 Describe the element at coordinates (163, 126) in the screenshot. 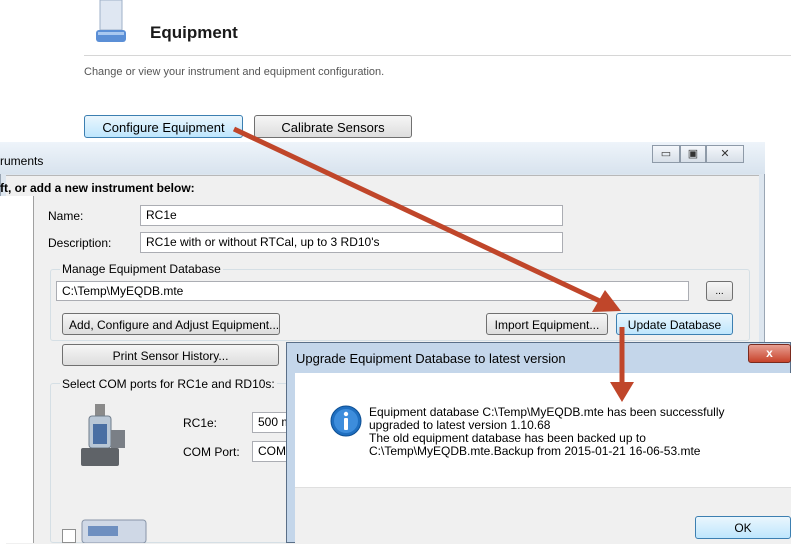

I see `configure-equipment-button: Configure Equipment` at that location.